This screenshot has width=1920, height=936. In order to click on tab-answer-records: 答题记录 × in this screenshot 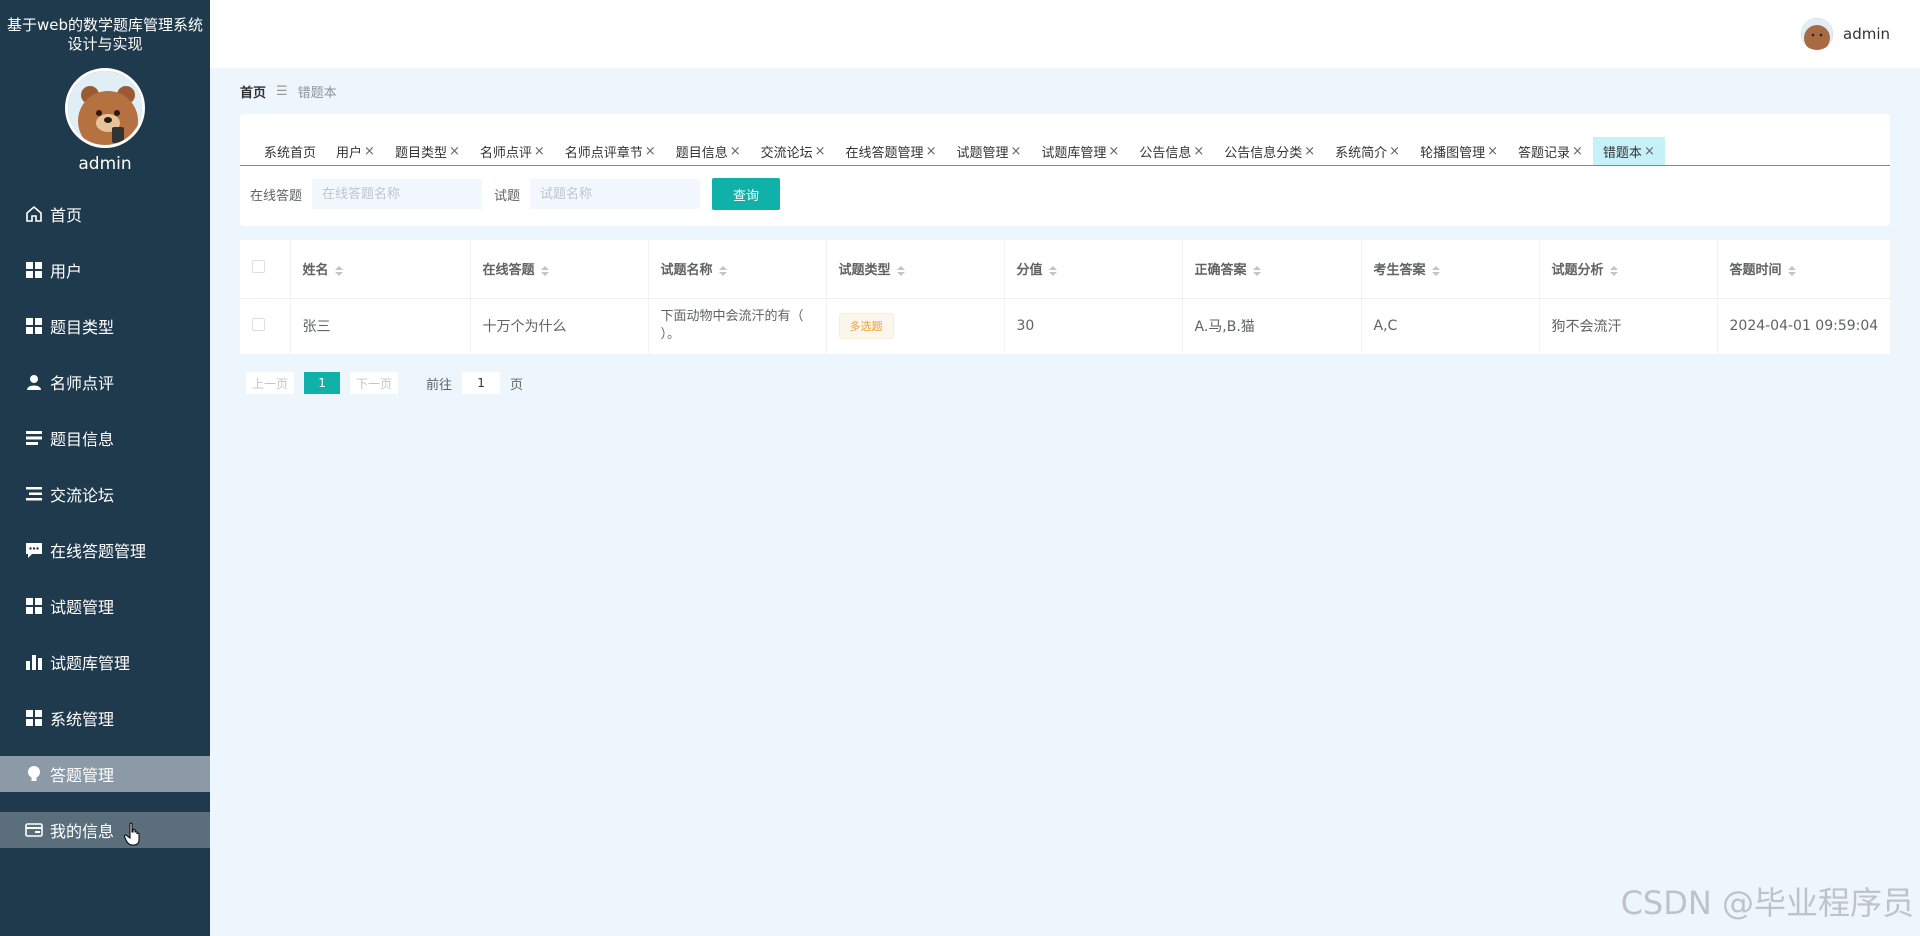, I will do `click(1550, 151)`.